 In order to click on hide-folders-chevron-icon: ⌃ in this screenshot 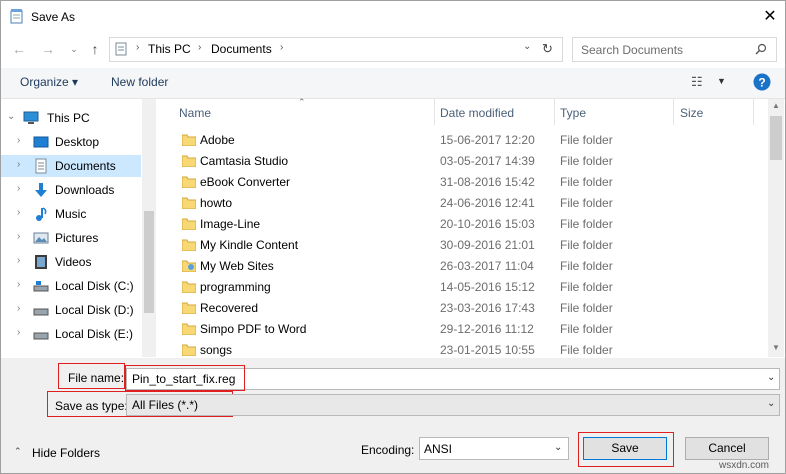, I will do `click(18, 451)`.